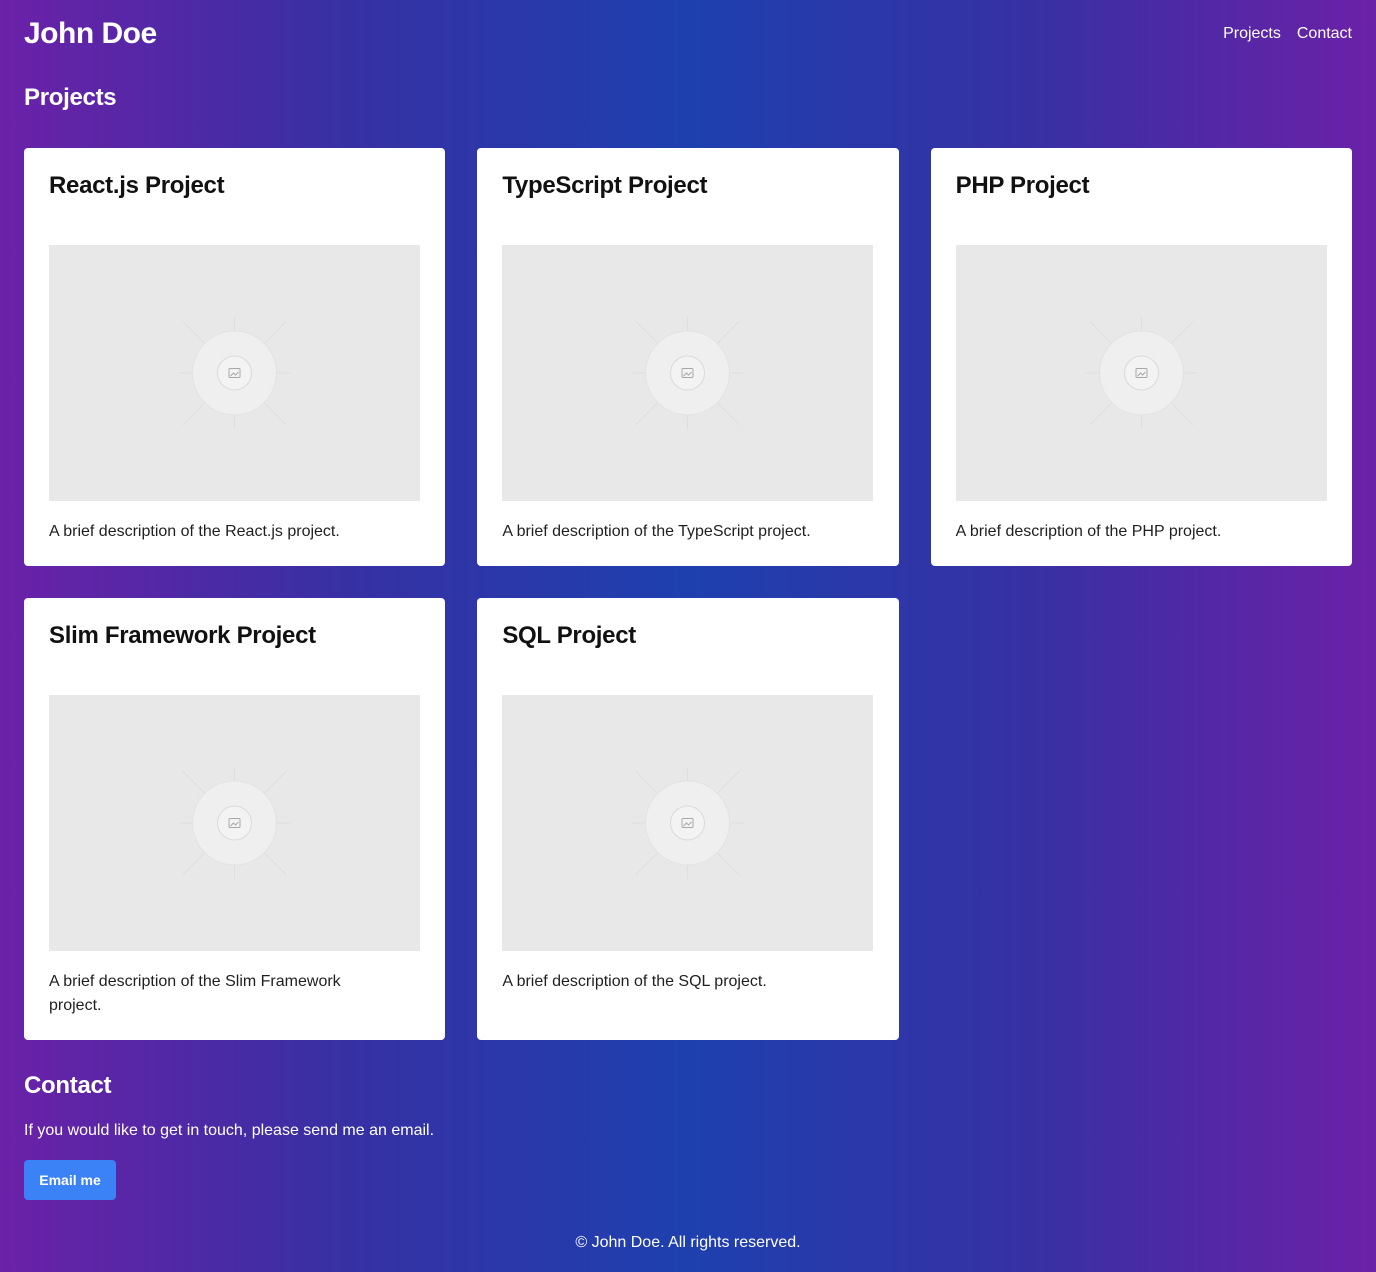  I want to click on project-title: React.js Project, so click(137, 185).